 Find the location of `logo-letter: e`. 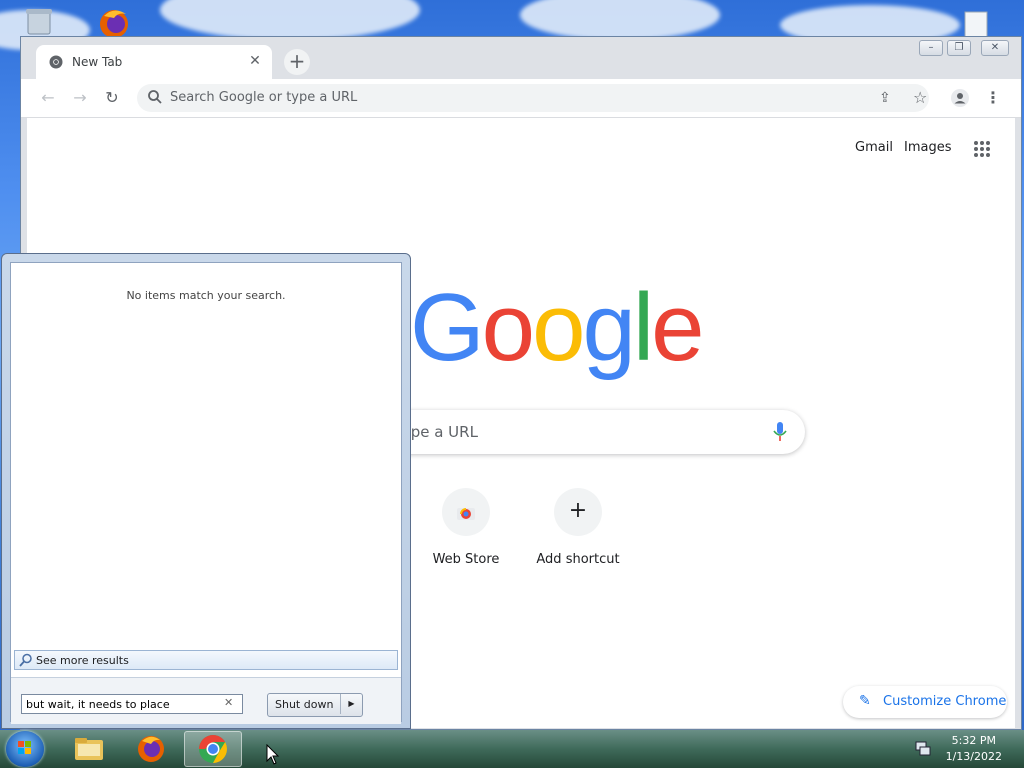

logo-letter: e is located at coordinates (677, 327).